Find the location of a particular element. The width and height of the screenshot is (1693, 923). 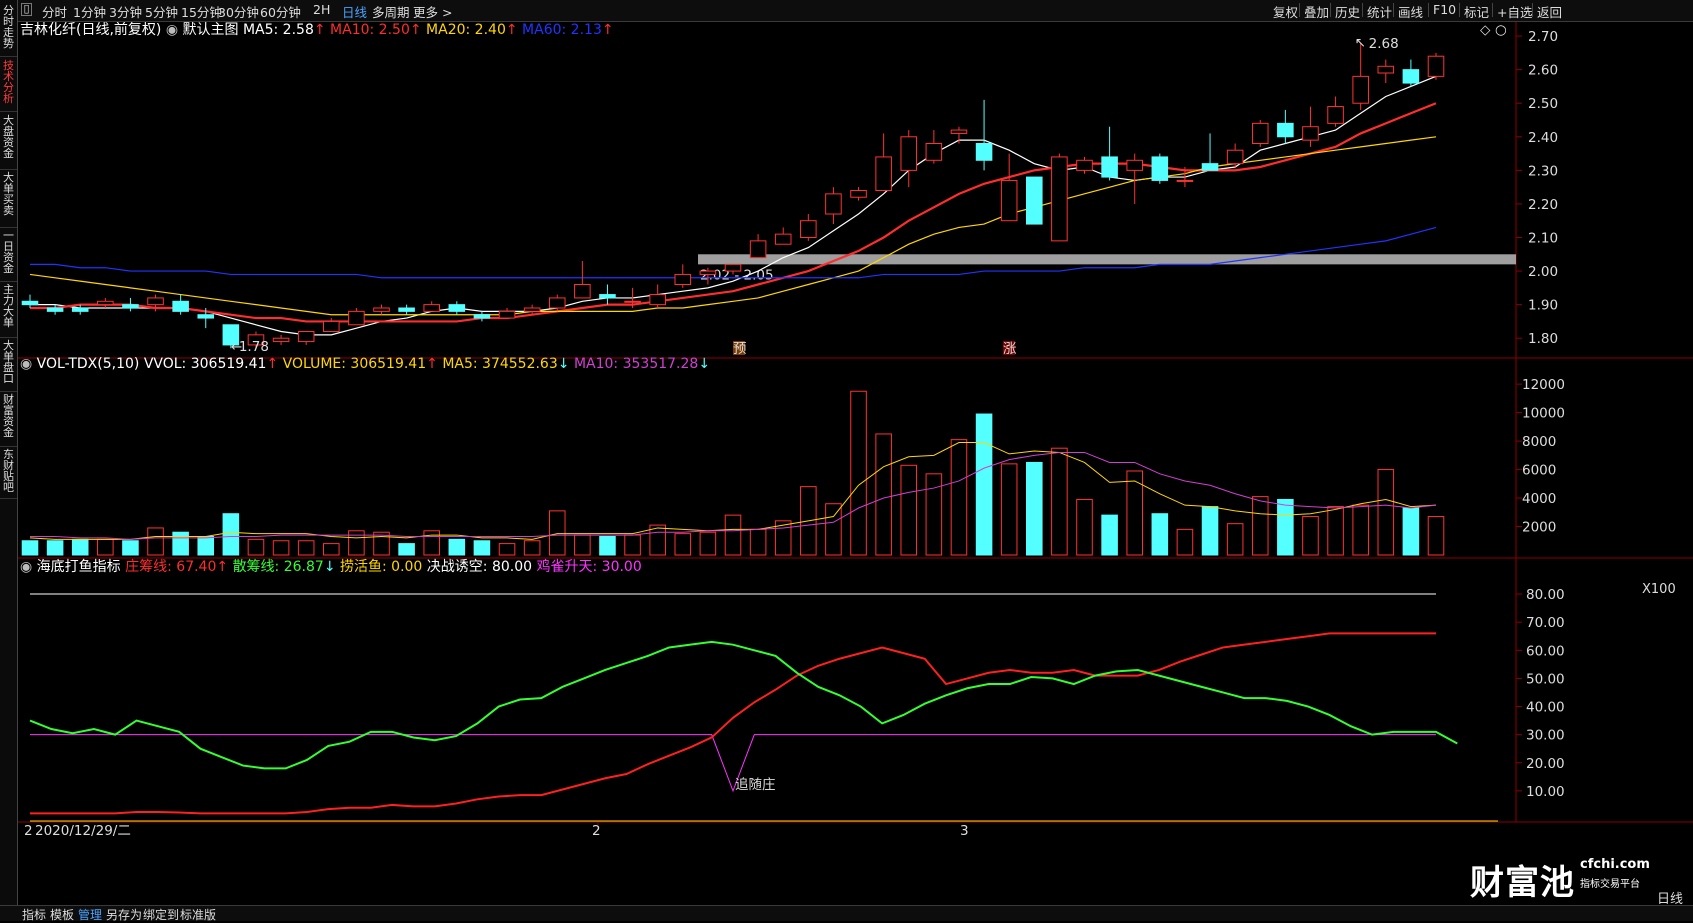

jique-line is located at coordinates (733, 763).